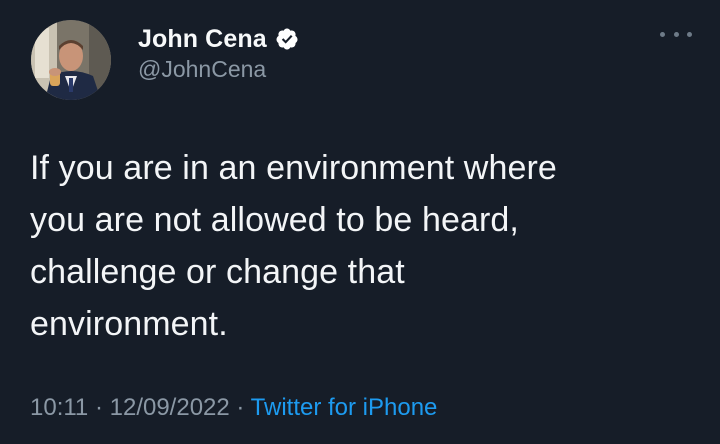 This screenshot has height=444, width=720. What do you see at coordinates (287, 39) in the screenshot?
I see `verified-badge-icon` at bounding box center [287, 39].